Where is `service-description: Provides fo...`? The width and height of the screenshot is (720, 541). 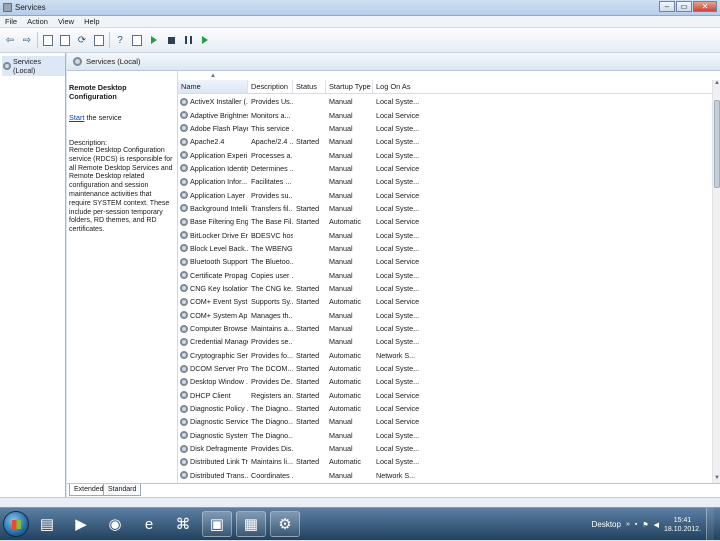 service-description: Provides fo... is located at coordinates (272, 355).